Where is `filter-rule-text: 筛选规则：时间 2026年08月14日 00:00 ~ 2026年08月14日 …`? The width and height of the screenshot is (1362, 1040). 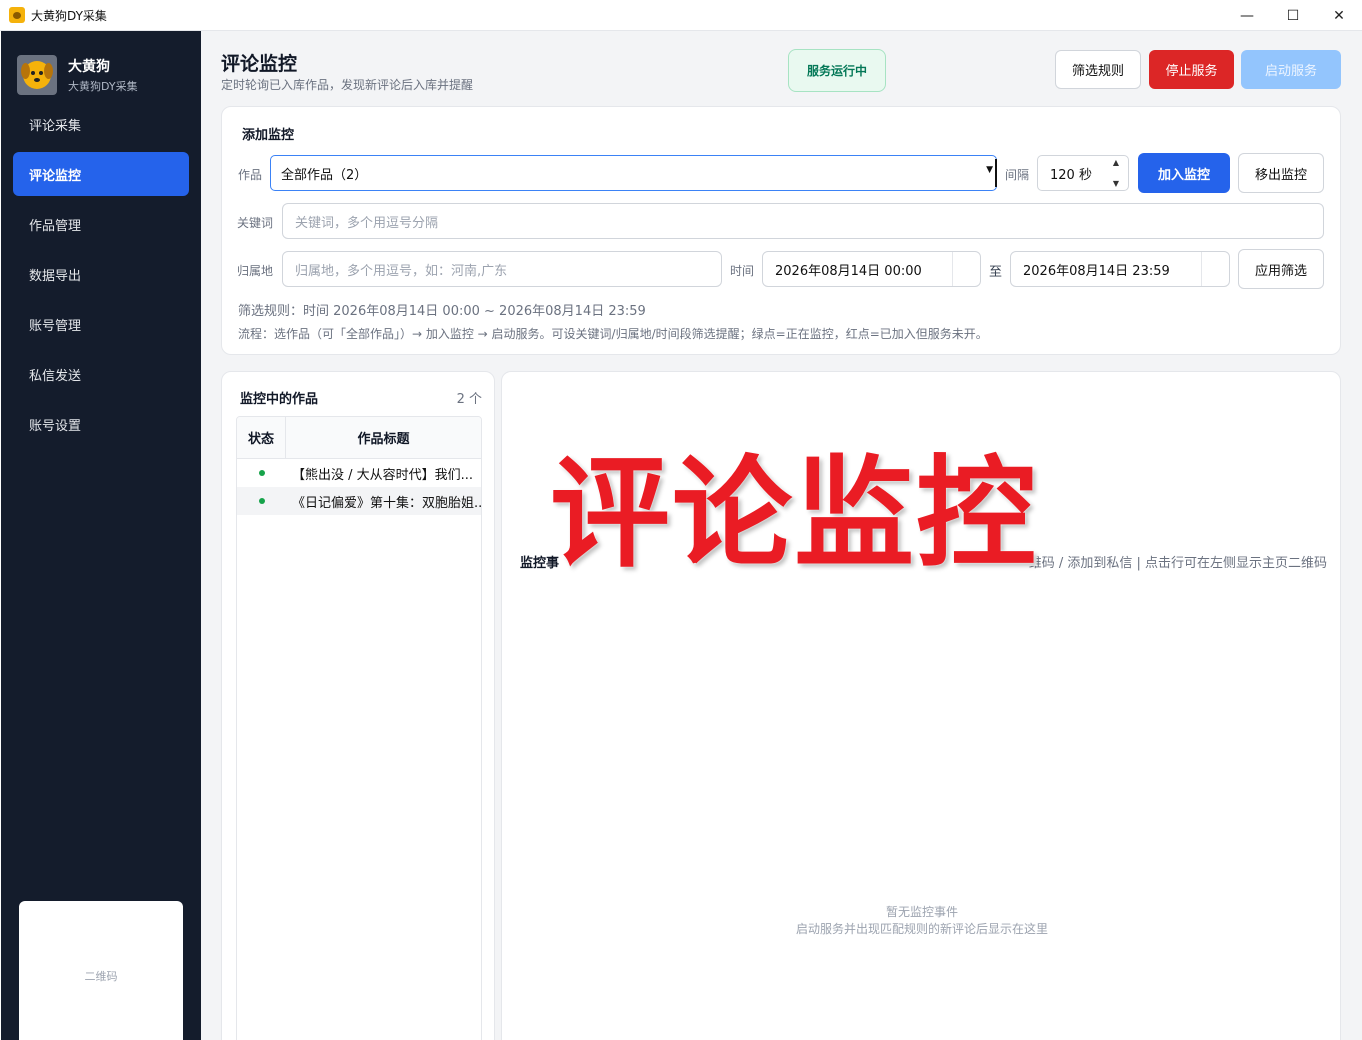
filter-rule-text: 筛选规则：时间 2026年08月14日 00:00 ~ 2026年08月14日 … is located at coordinates (442, 311).